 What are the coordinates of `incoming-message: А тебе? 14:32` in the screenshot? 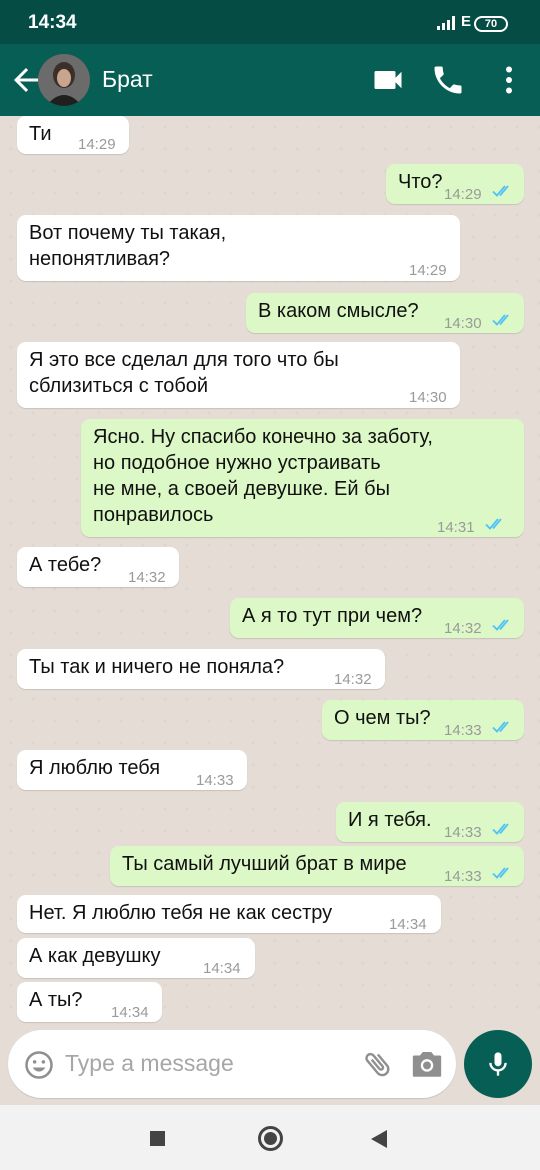 It's located at (98, 567).